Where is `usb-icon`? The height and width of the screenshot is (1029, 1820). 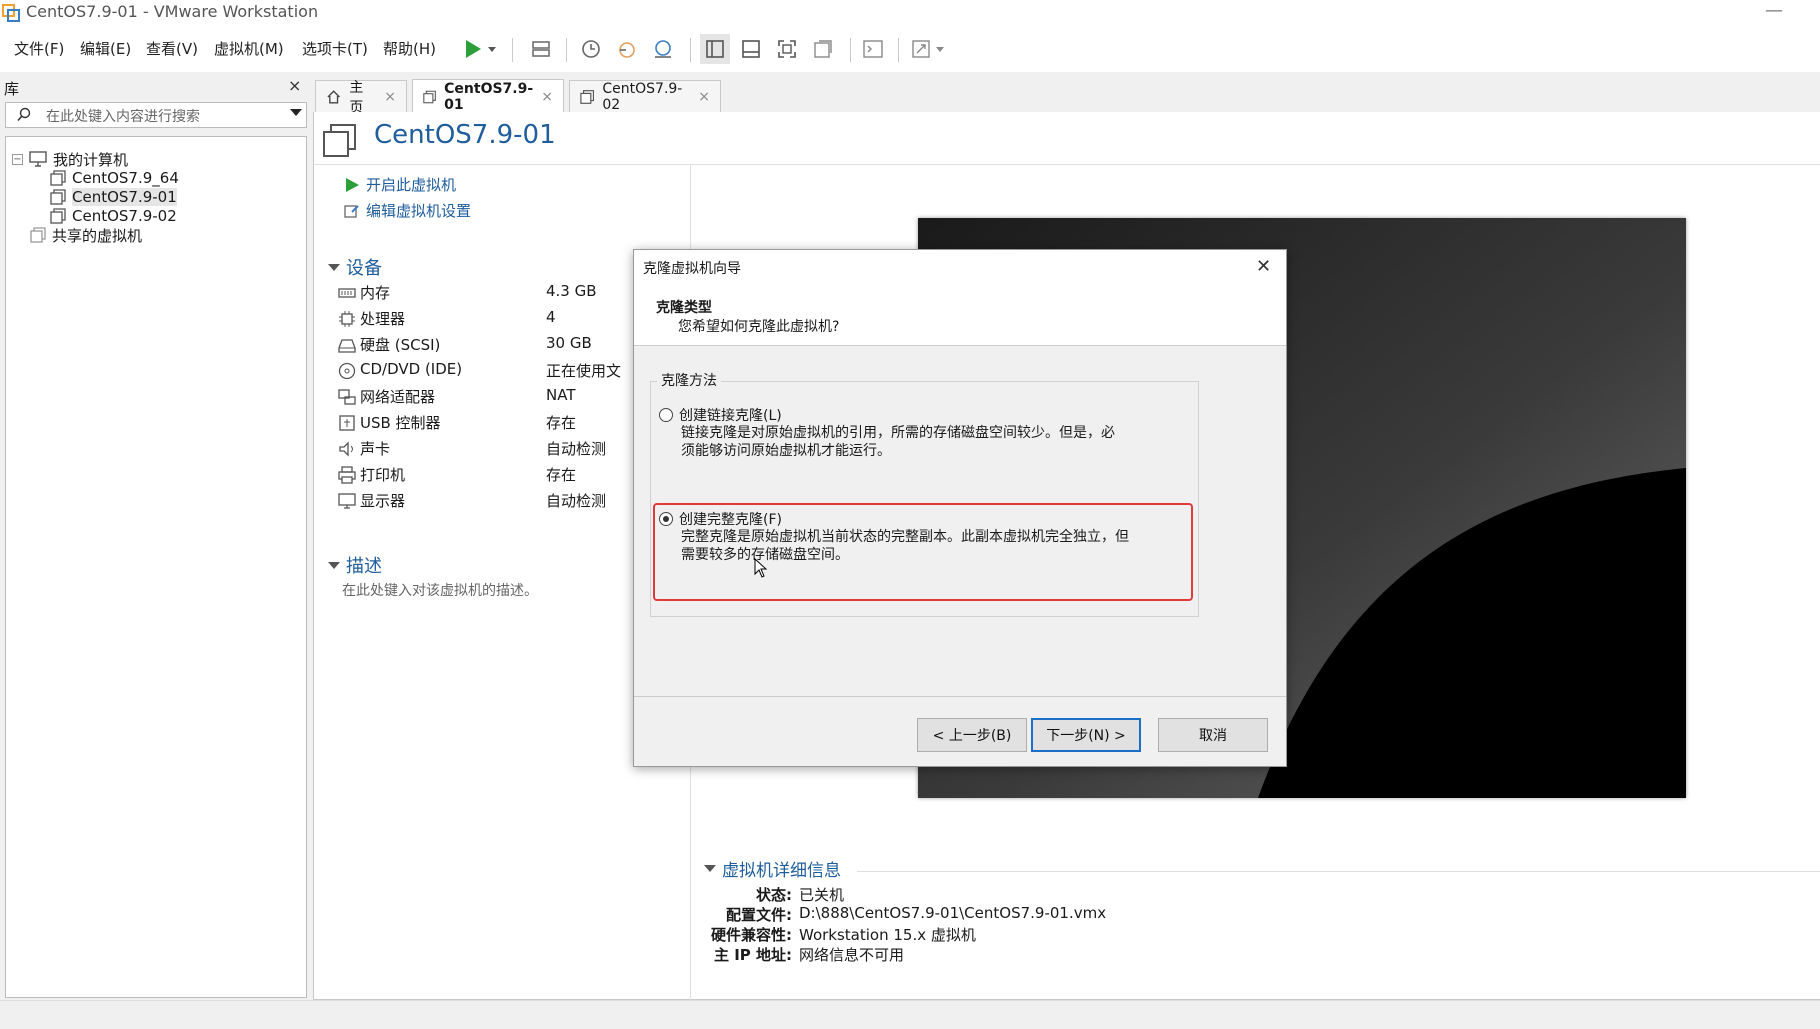 usb-icon is located at coordinates (347, 423).